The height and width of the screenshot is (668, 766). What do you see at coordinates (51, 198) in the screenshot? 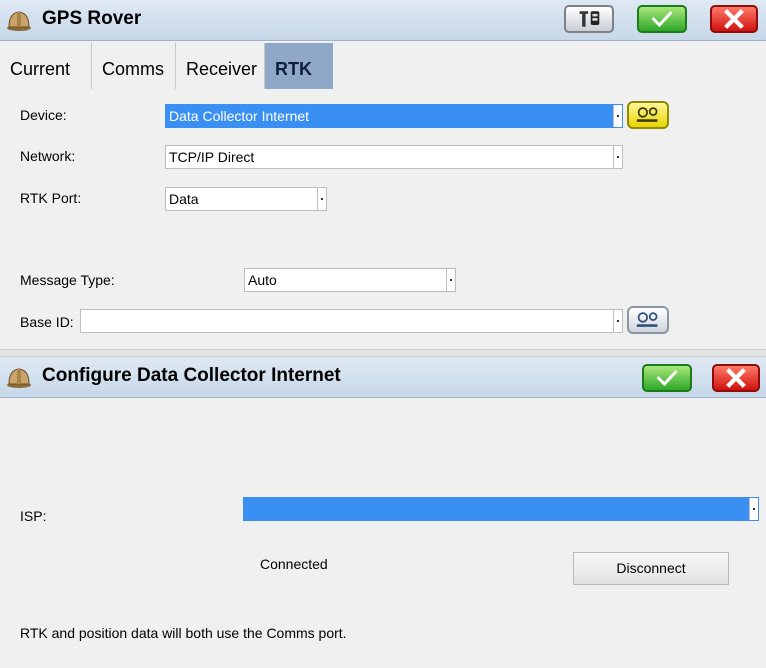
I see `rtk-port-label: RTK Port:` at bounding box center [51, 198].